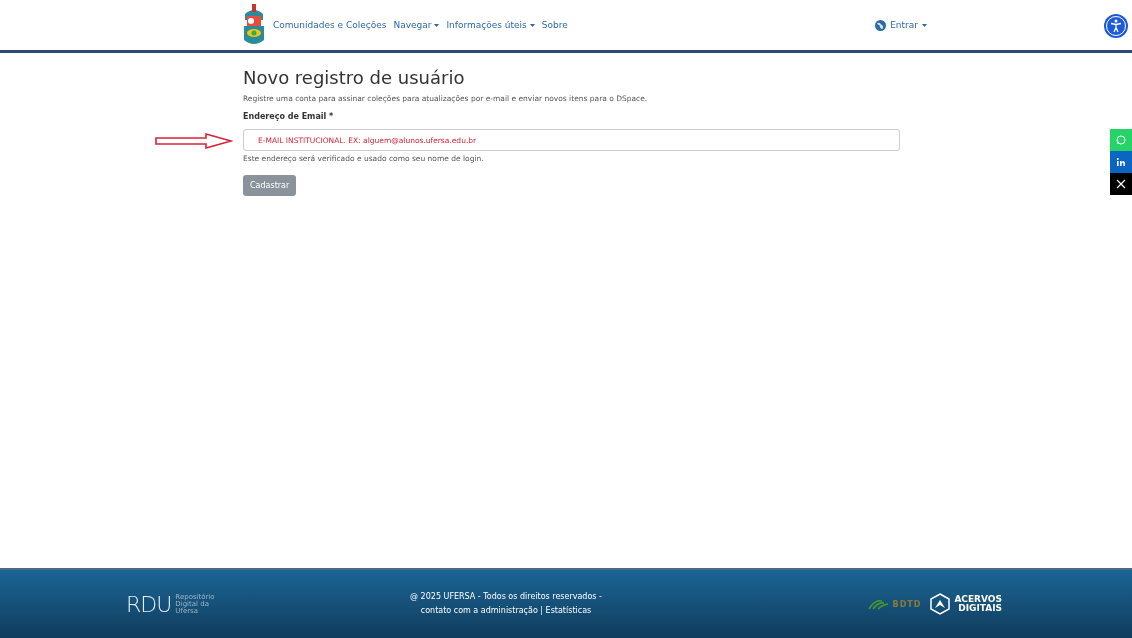 This screenshot has height=638, width=1132. What do you see at coordinates (940, 604) in the screenshot?
I see `hexagon-logo-icon` at bounding box center [940, 604].